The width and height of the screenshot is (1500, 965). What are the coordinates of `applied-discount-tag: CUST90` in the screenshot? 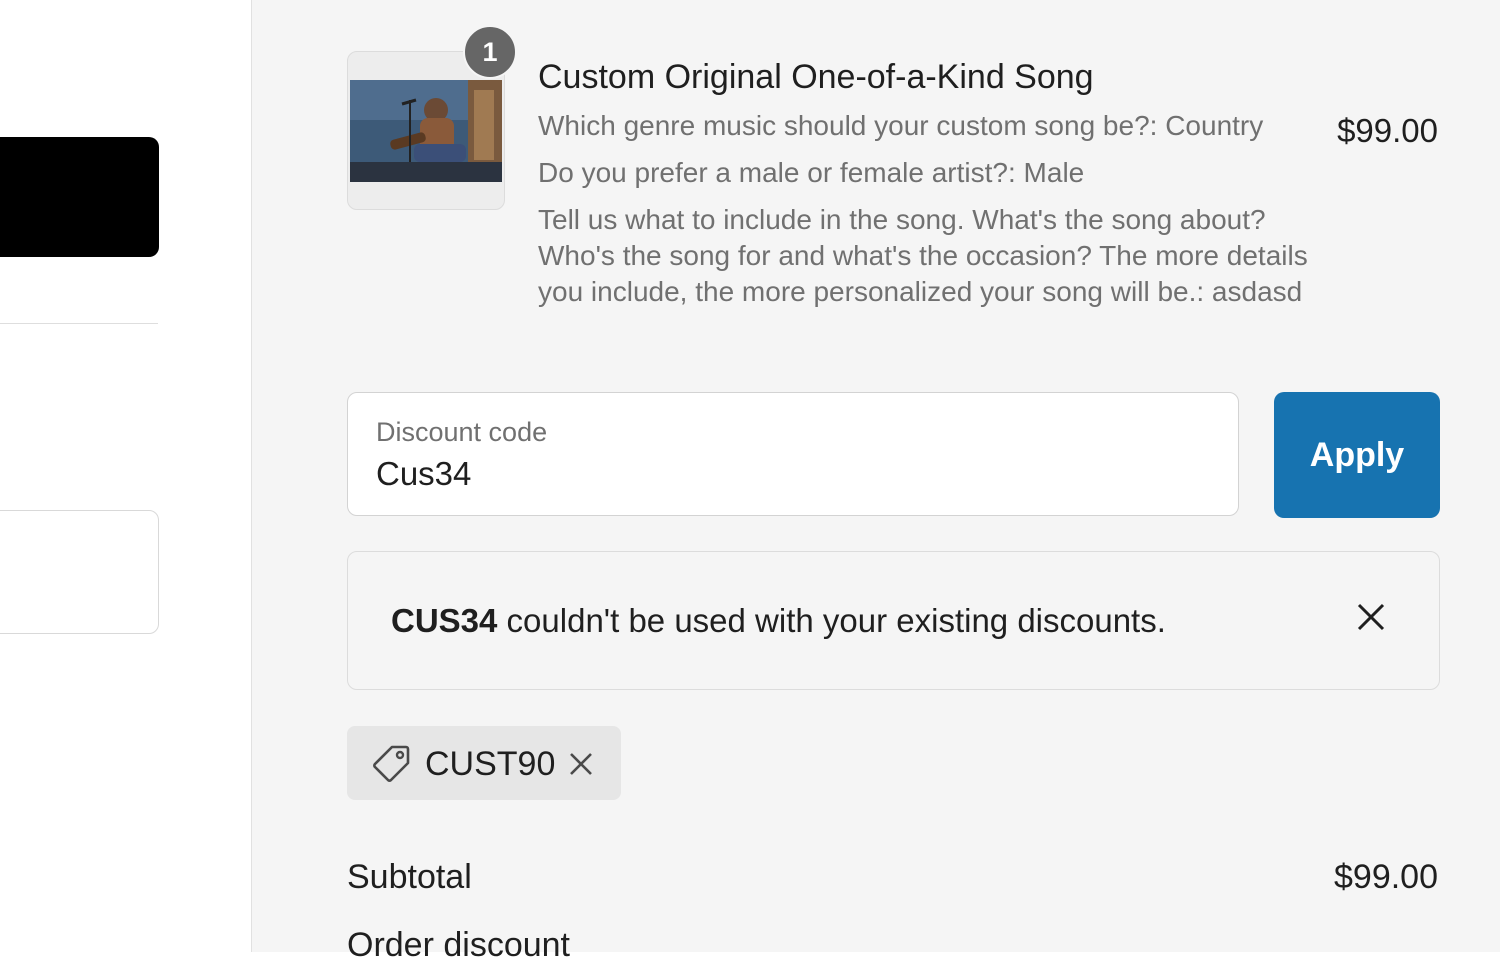 It's located at (484, 763).